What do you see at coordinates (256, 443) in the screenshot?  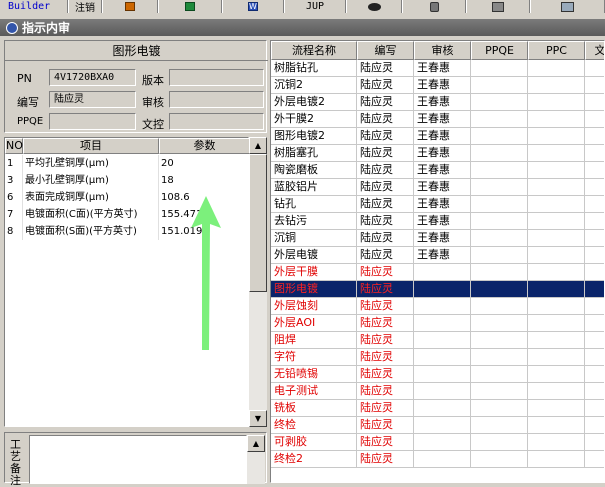 I see `memo-scroll-up-button: ▲` at bounding box center [256, 443].